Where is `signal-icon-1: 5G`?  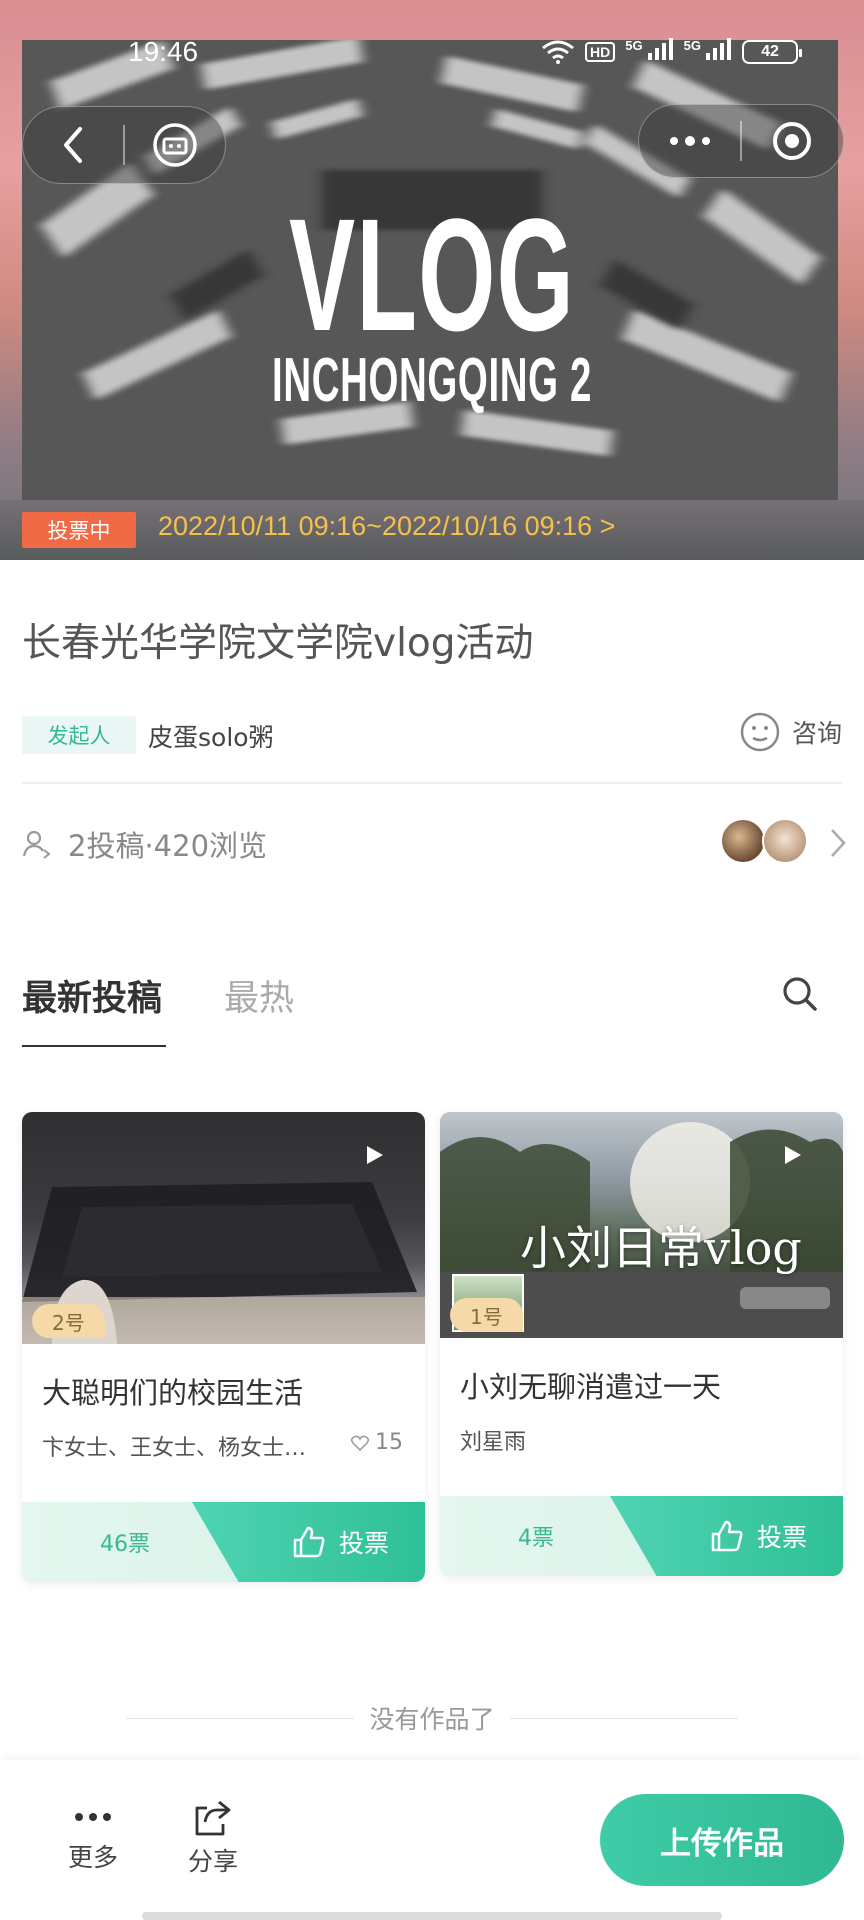 signal-icon-1: 5G is located at coordinates (649, 51).